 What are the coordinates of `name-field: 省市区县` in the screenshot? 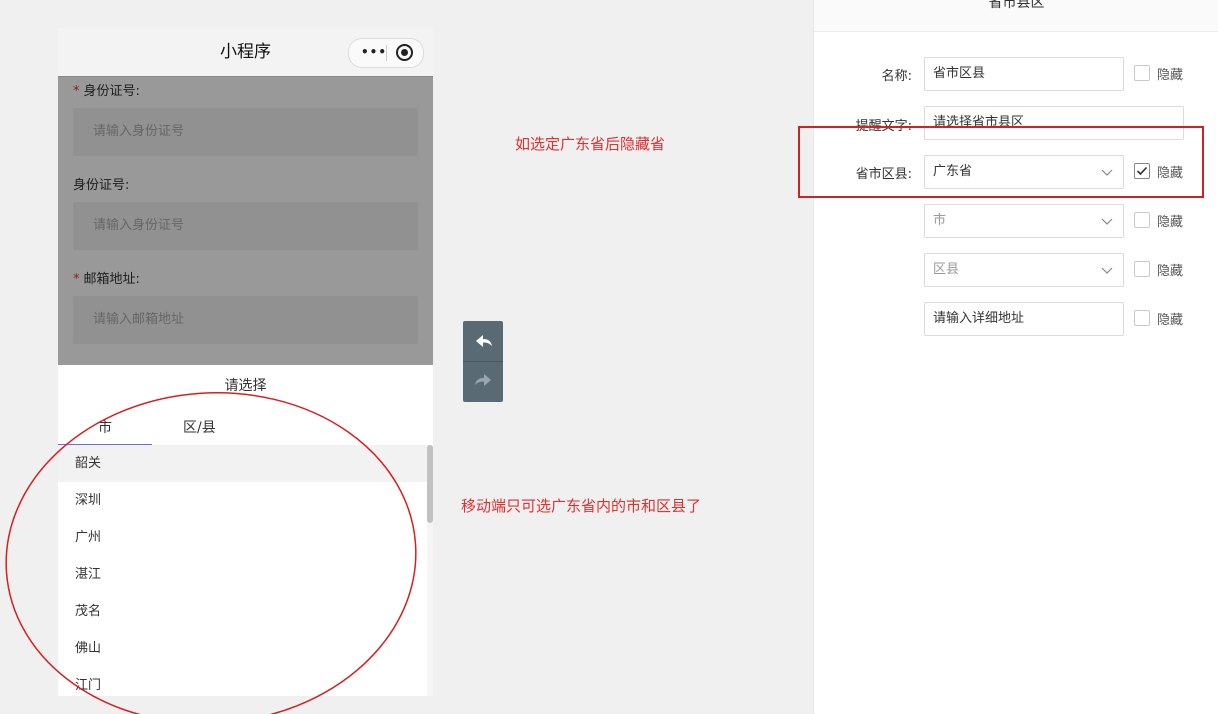 It's located at (1024, 74).